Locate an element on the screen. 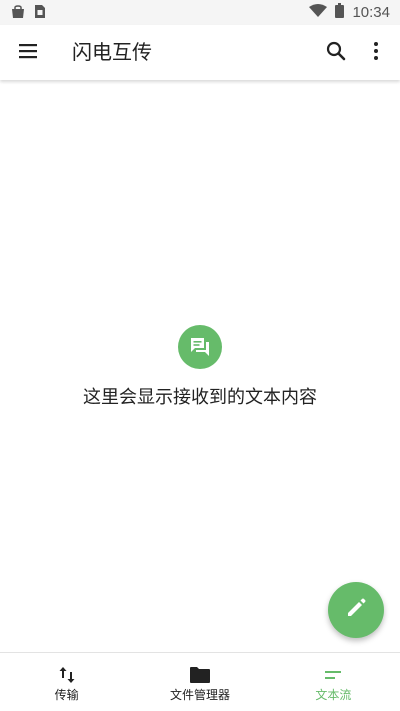 This screenshot has width=400, height=711. sim-card-icon is located at coordinates (40, 13).